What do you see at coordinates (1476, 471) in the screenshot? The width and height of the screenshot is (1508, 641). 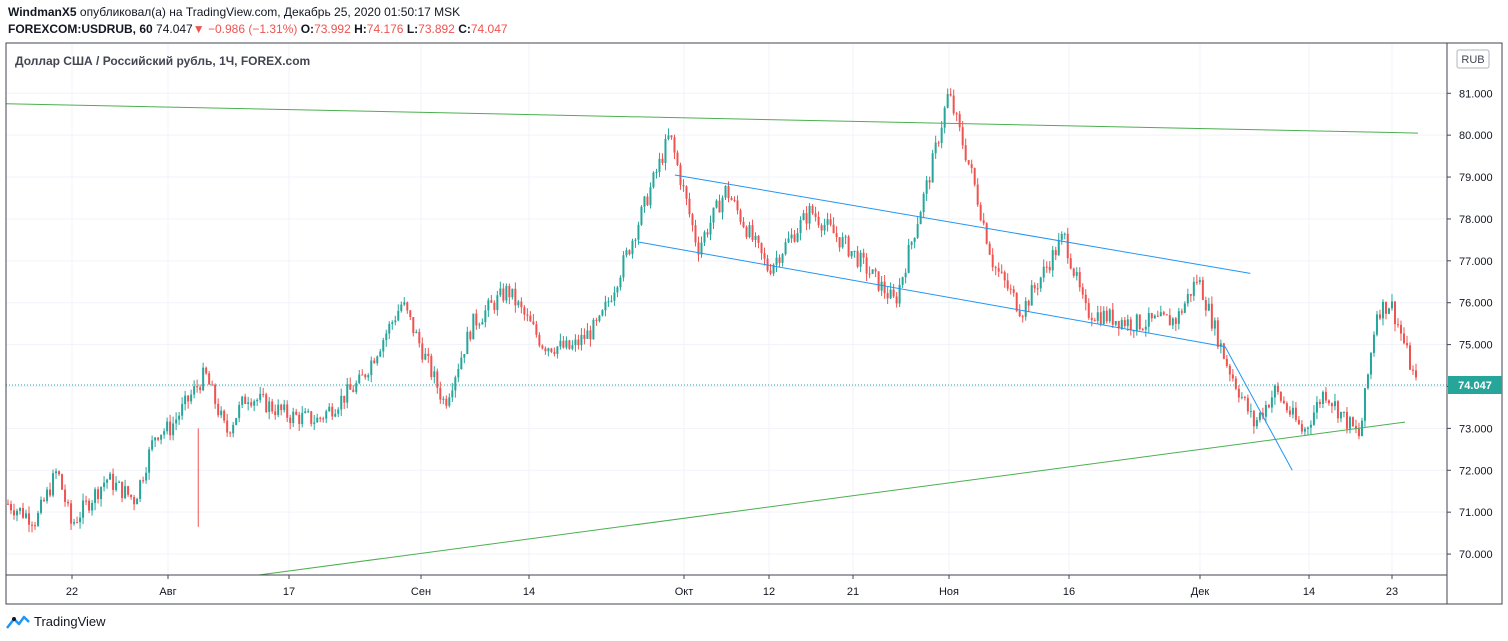 I see `price-tick-label: 72.000` at bounding box center [1476, 471].